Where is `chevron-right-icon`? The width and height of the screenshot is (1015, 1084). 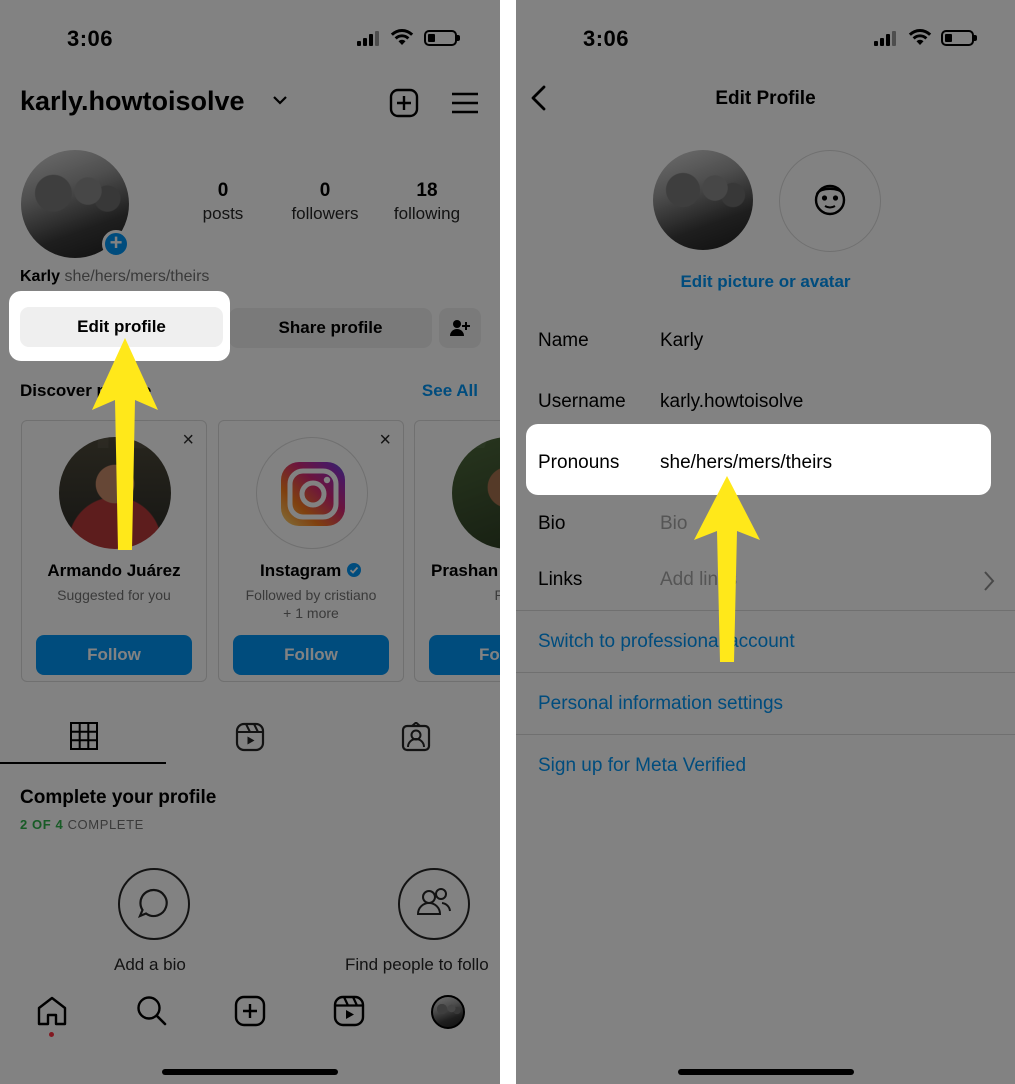
chevron-right-icon is located at coordinates (989, 581).